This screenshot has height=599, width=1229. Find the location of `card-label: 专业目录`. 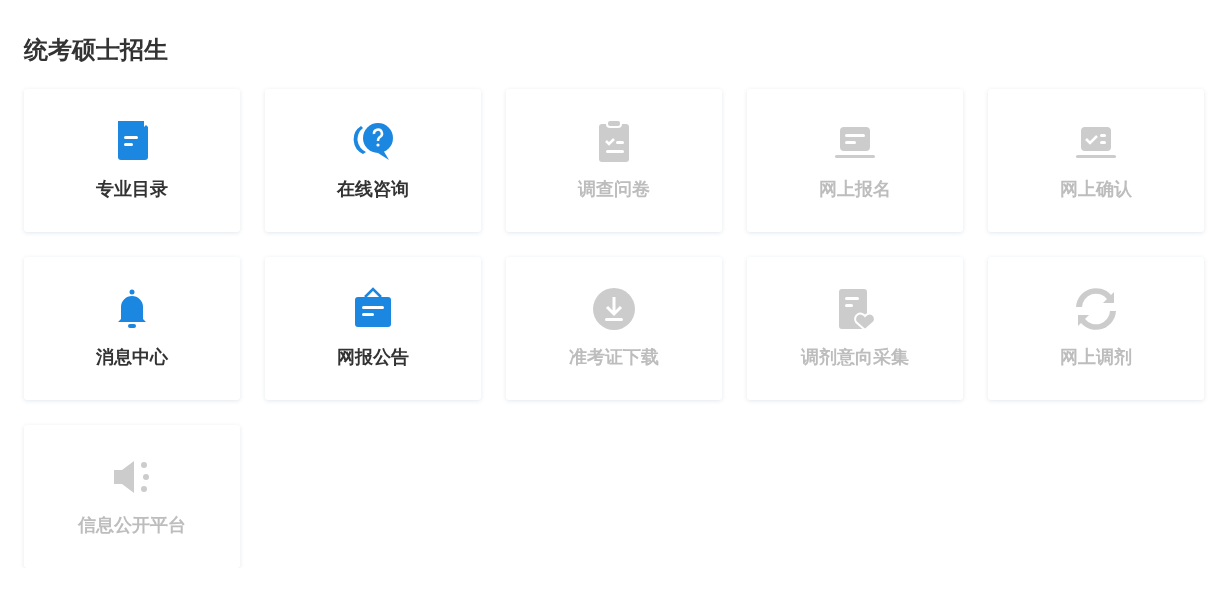

card-label: 专业目录 is located at coordinates (132, 189).